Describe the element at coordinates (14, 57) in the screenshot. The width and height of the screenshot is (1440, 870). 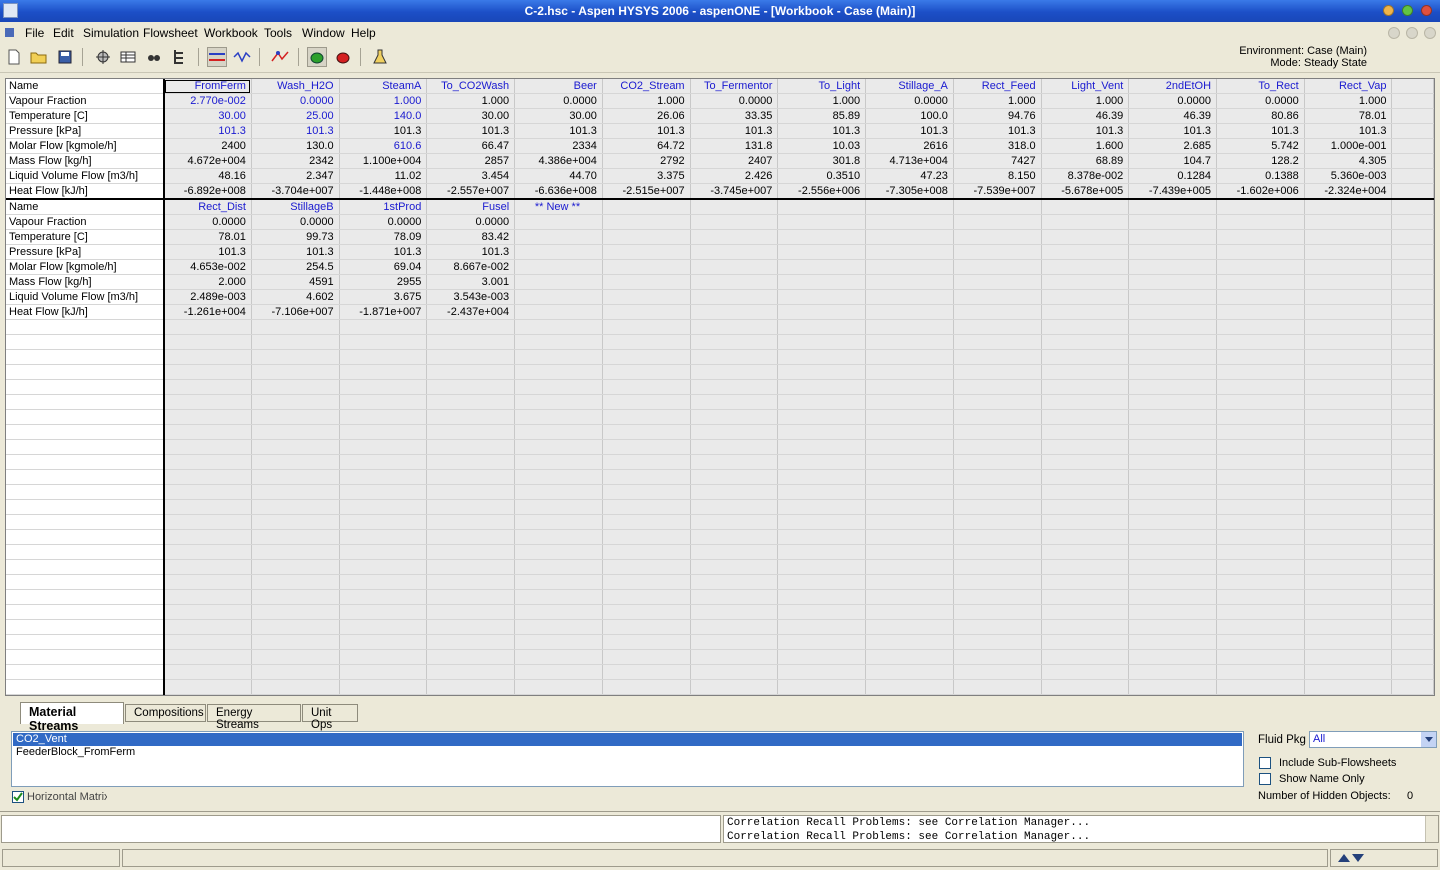
I see `new-file-icon` at that location.